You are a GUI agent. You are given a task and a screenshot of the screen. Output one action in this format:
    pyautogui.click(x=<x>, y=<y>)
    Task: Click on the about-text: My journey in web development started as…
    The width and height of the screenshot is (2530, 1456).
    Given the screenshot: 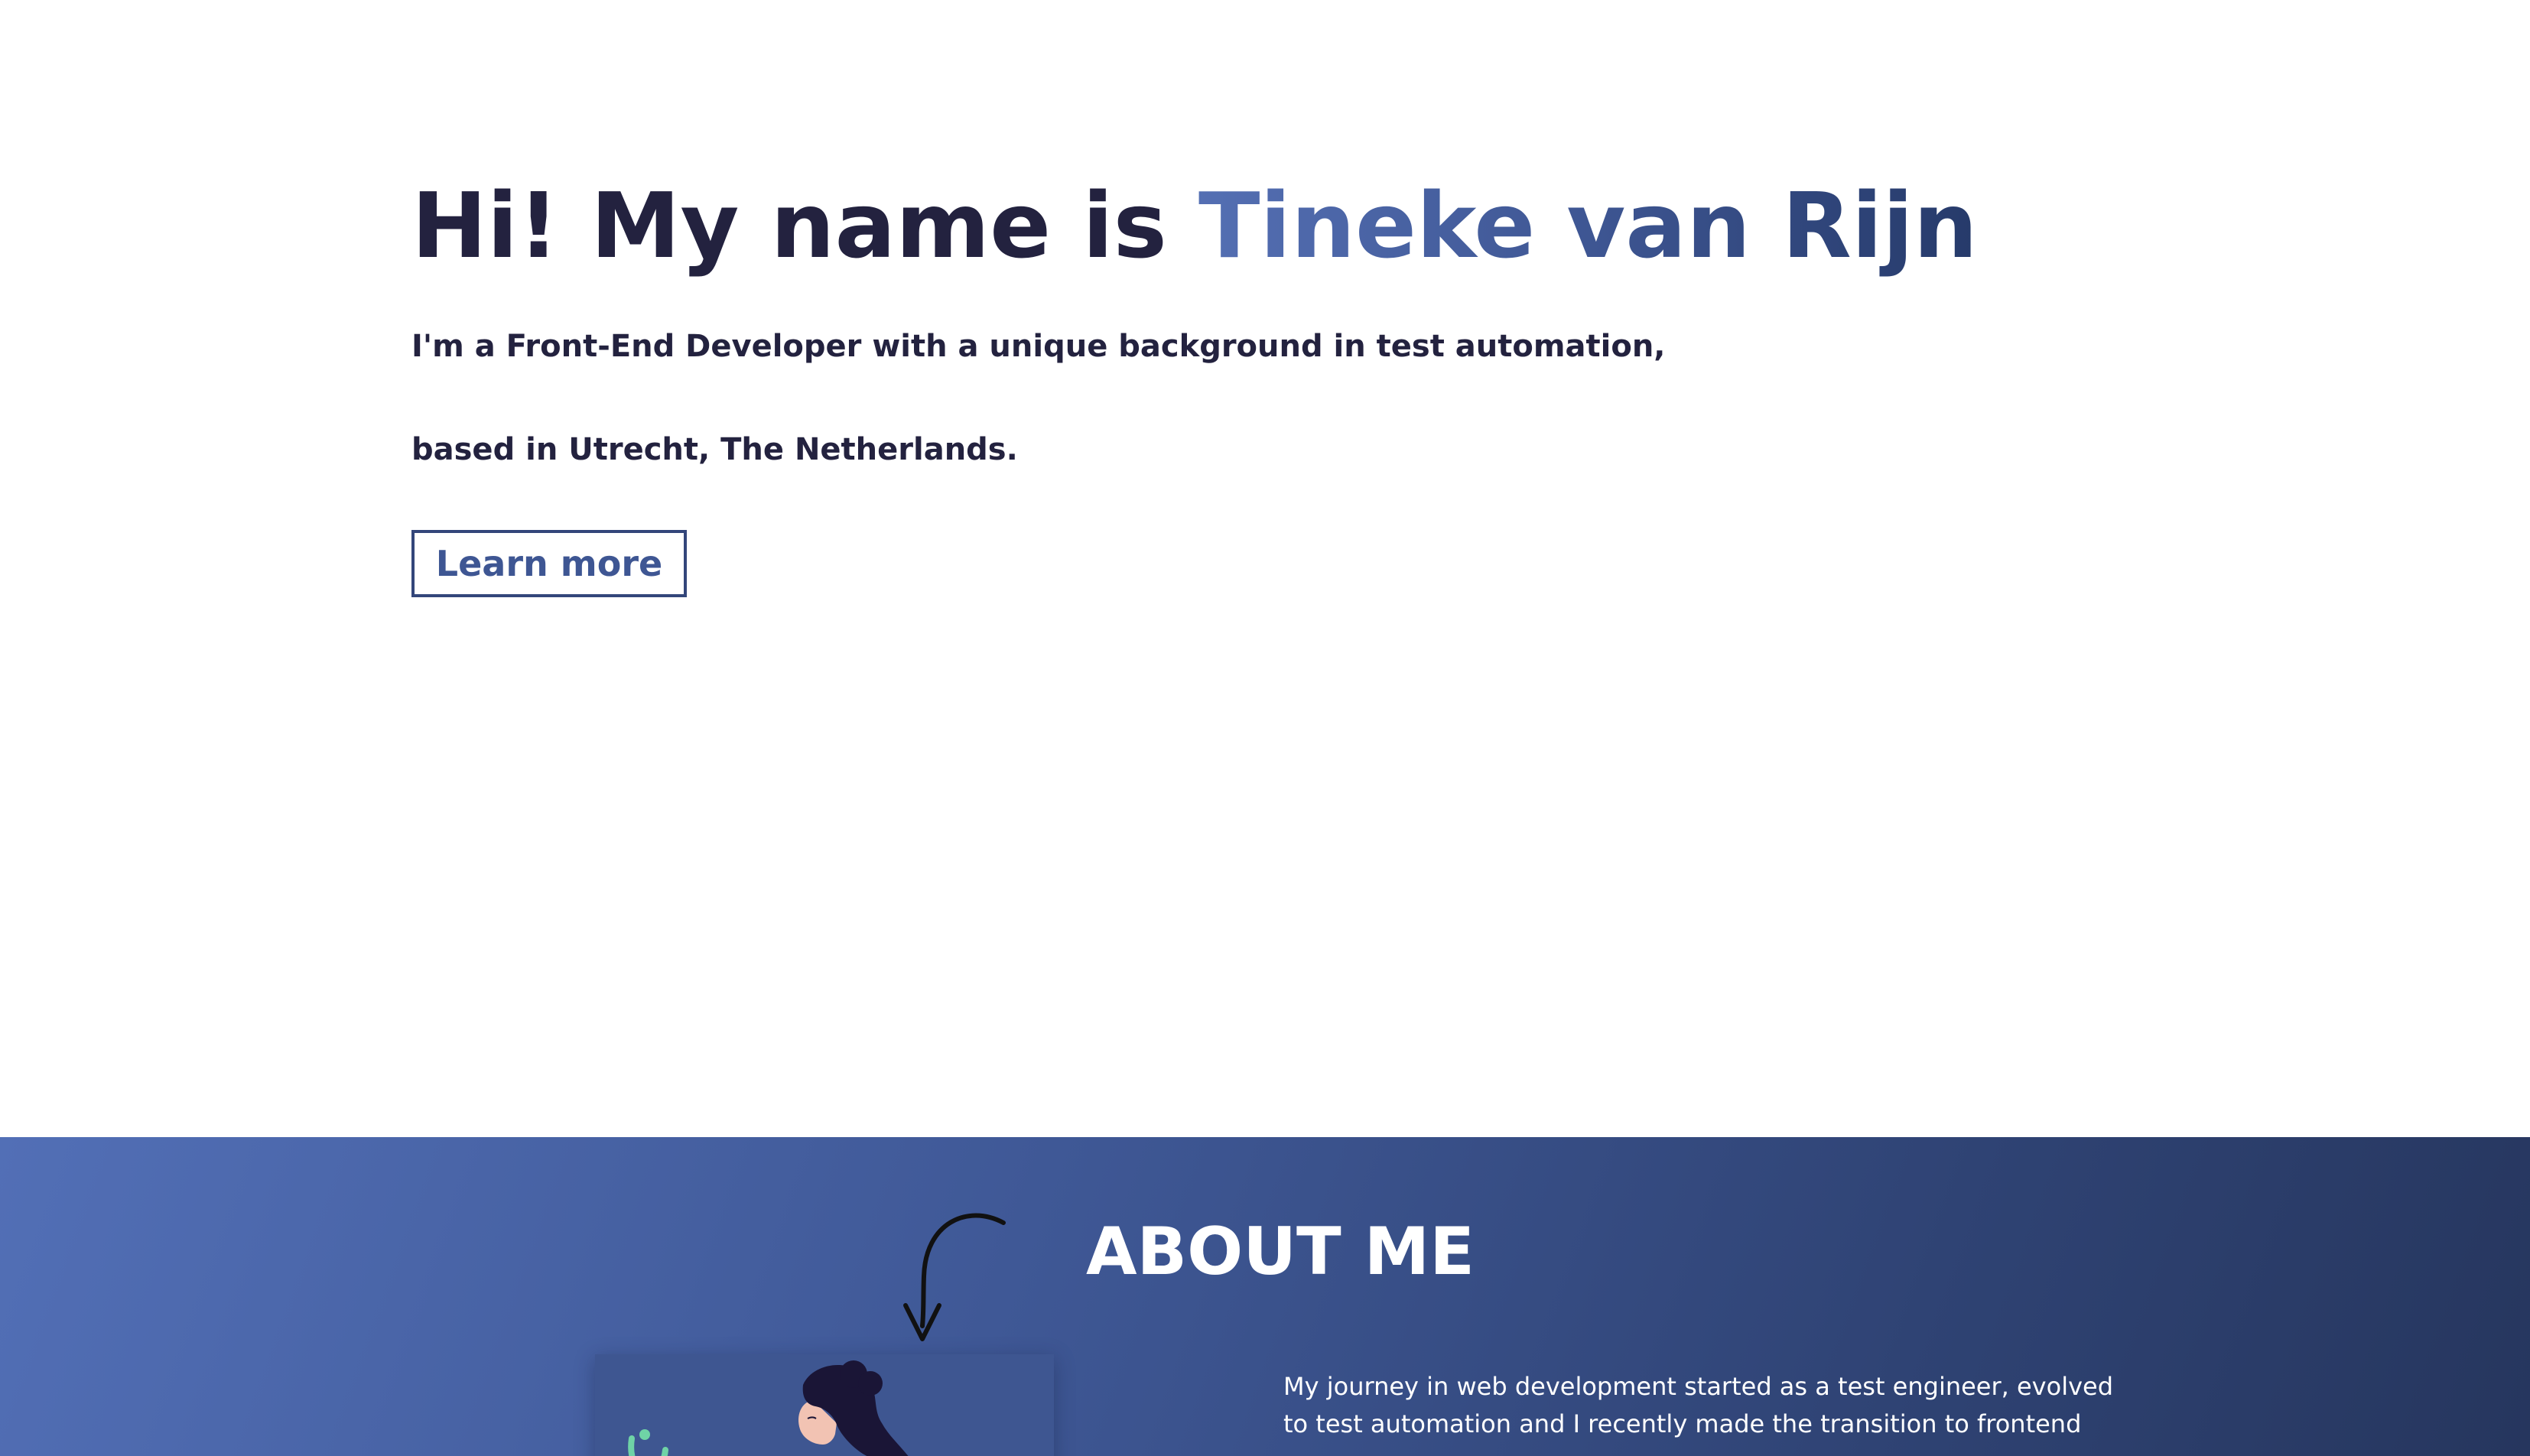 What is the action you would take?
    pyautogui.click(x=1698, y=1405)
    